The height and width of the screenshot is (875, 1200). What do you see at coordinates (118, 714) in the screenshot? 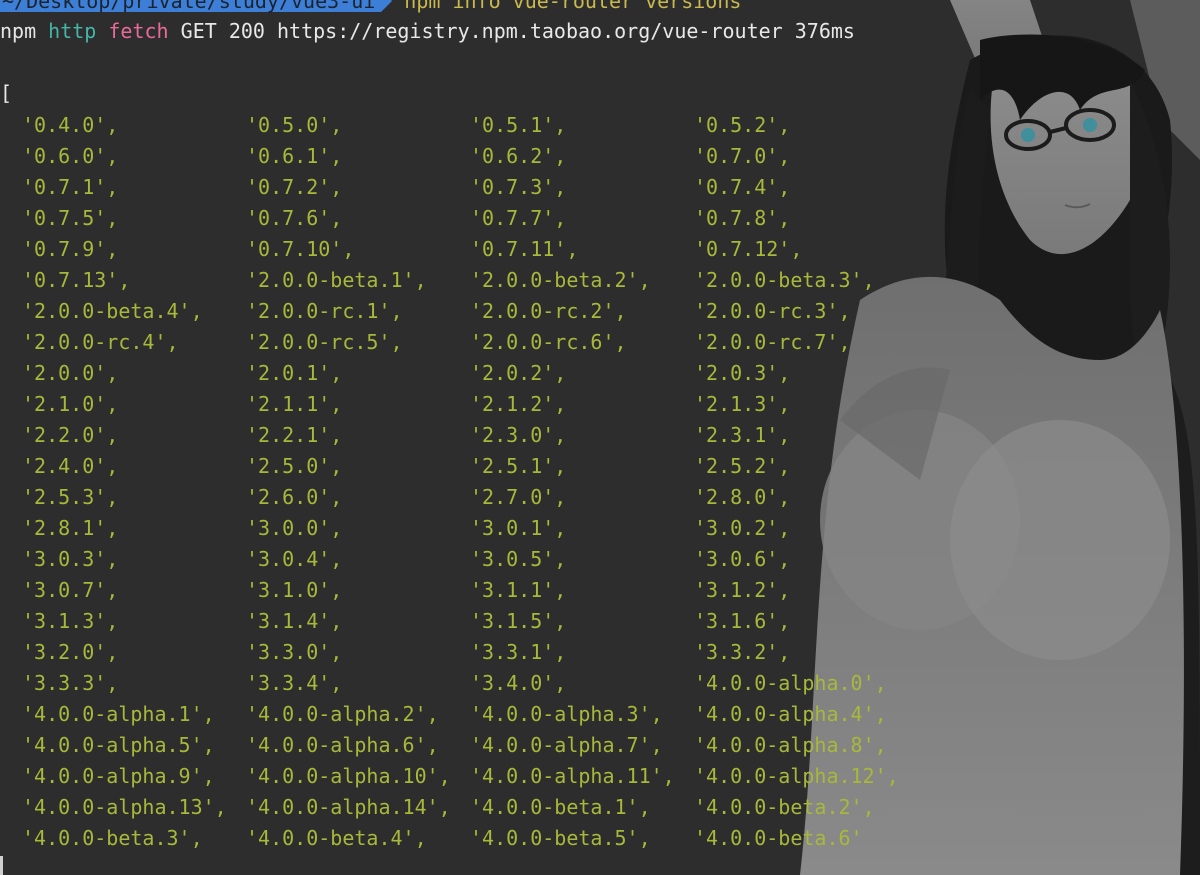
I see `version-item: '4.0.0-alpha.1',` at bounding box center [118, 714].